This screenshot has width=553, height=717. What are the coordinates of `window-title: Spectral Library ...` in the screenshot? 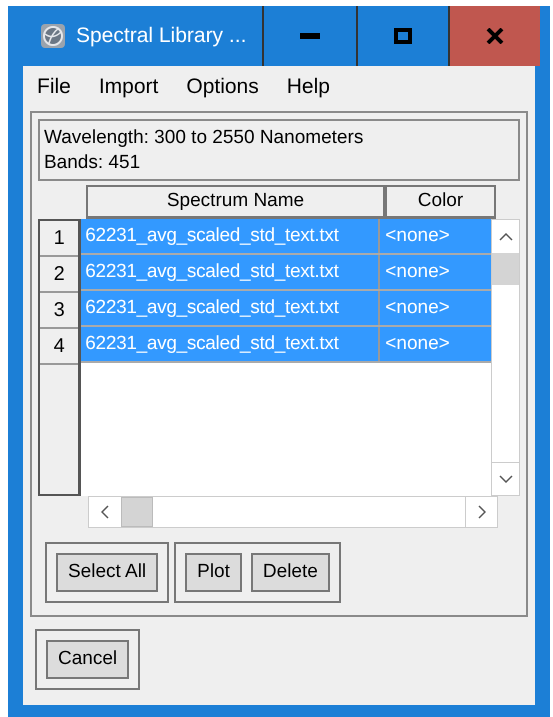 It's located at (161, 36).